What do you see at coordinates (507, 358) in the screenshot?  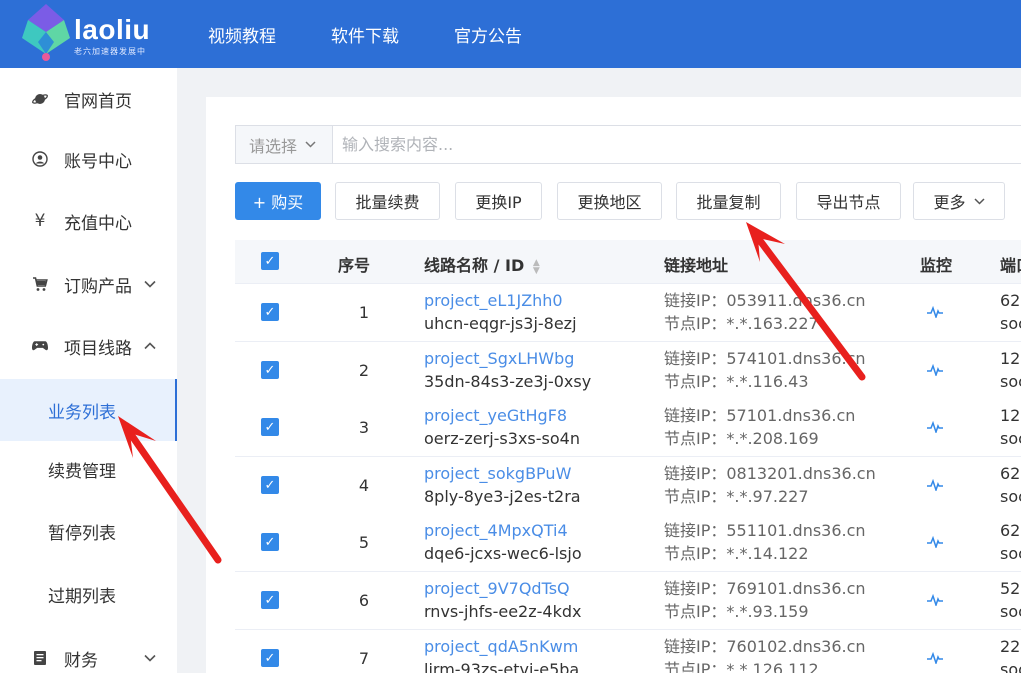 I see `project-name-link: project_SgxLHWbg` at bounding box center [507, 358].